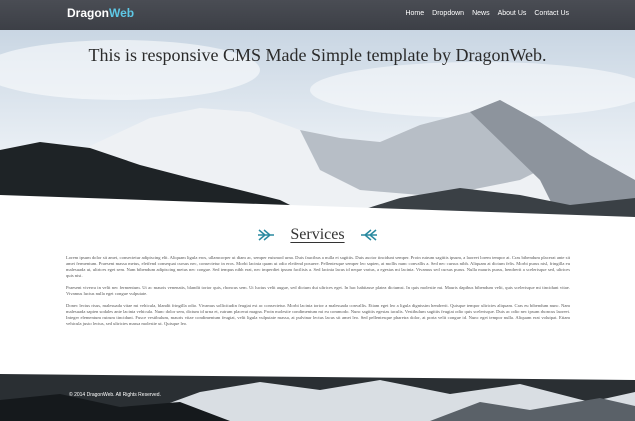 Image resolution: width=635 pixels, height=421 pixels. What do you see at coordinates (368, 235) in the screenshot?
I see `double-arrow-left-icon` at bounding box center [368, 235].